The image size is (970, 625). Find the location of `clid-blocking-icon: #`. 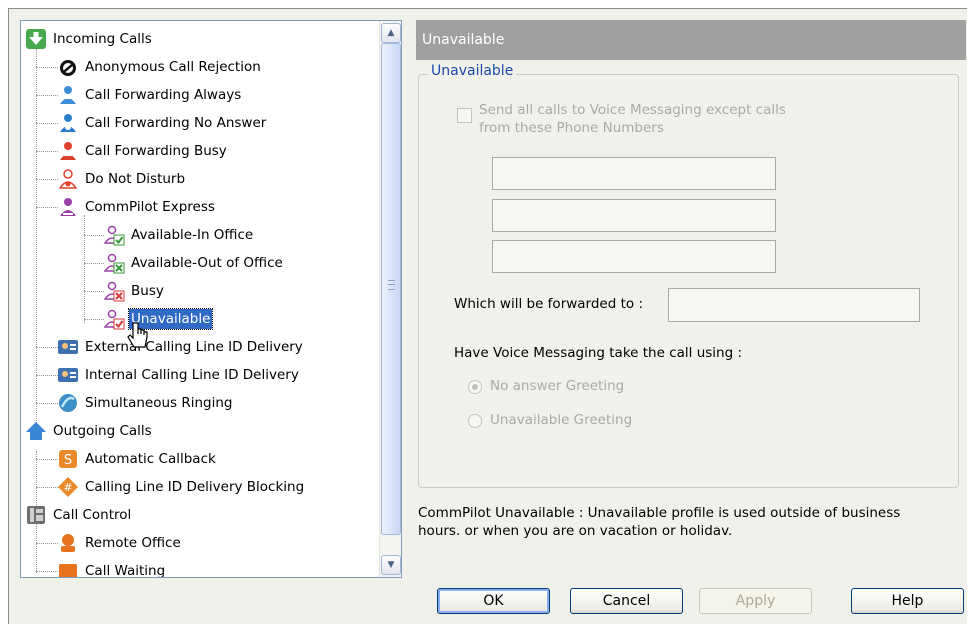

clid-blocking-icon: # is located at coordinates (68, 487).